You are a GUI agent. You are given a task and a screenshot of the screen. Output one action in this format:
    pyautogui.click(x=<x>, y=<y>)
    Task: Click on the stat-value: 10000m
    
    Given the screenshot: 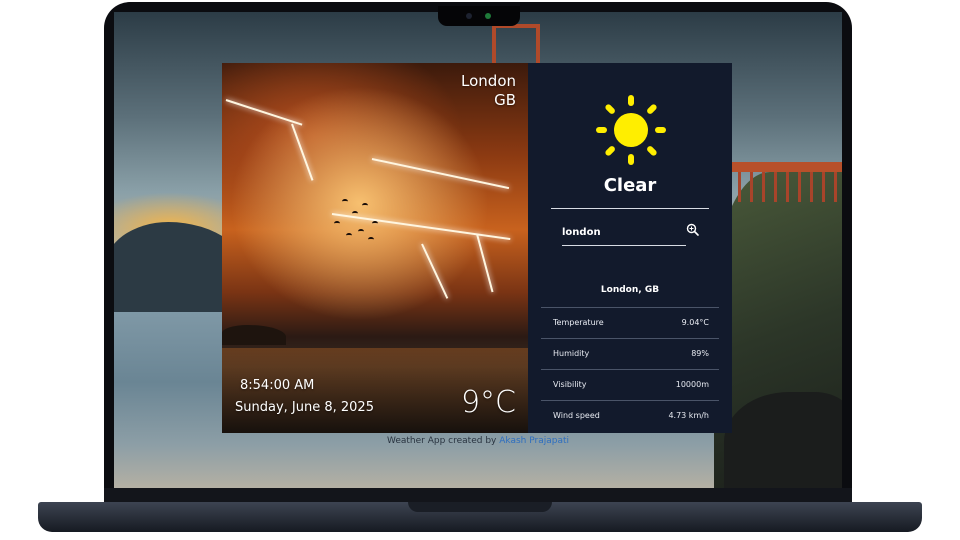 What is the action you would take?
    pyautogui.click(x=692, y=384)
    